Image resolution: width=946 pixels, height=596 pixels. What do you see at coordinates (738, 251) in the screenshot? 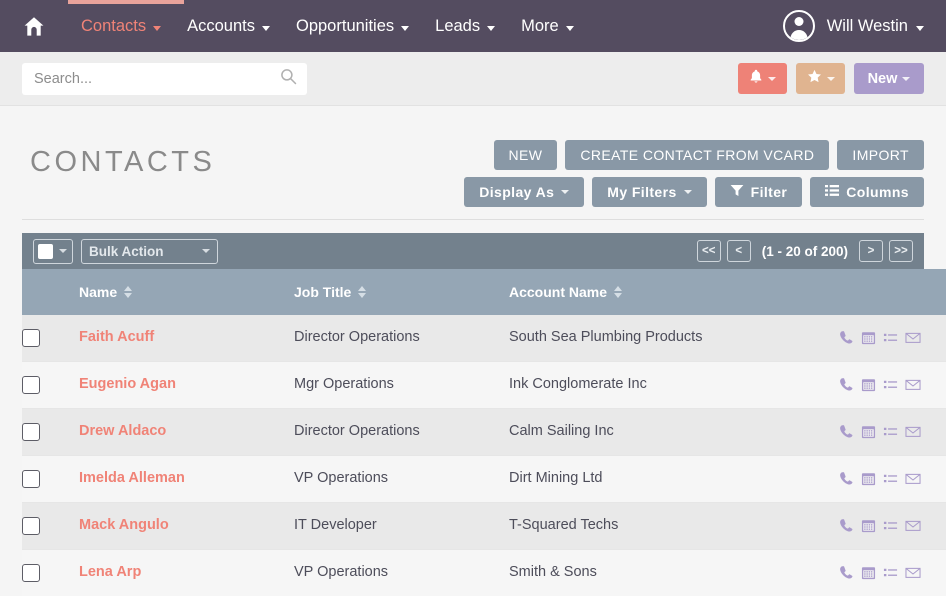
I see `previous-page-button: <` at bounding box center [738, 251].